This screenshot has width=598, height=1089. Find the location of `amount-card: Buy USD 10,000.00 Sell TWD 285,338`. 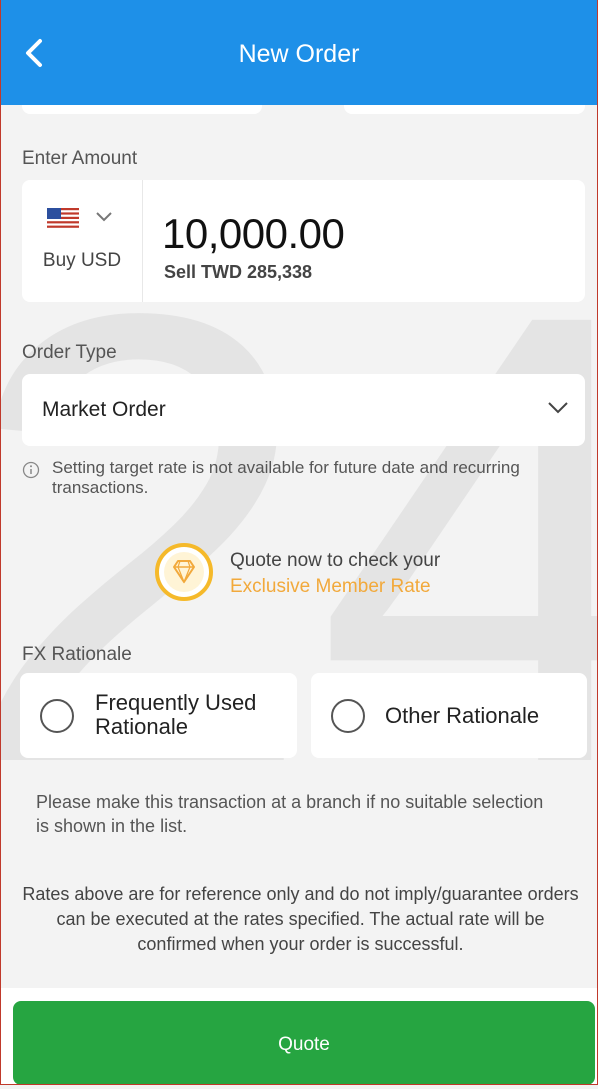

amount-card: Buy USD 10,000.00 Sell TWD 285,338 is located at coordinates (303, 241).